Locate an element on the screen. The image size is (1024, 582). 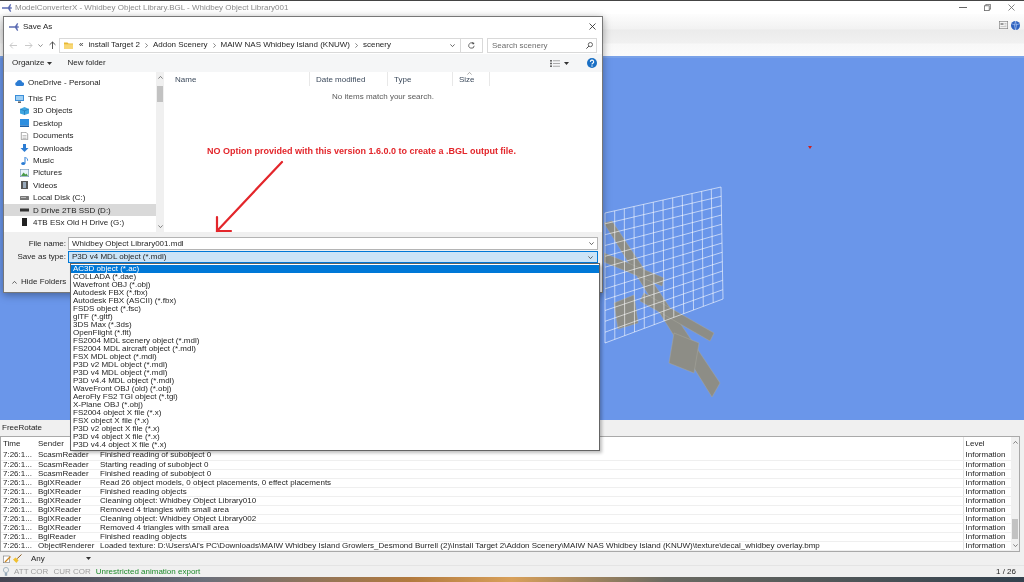
column-header: Date modified is located at coordinates (349, 79).